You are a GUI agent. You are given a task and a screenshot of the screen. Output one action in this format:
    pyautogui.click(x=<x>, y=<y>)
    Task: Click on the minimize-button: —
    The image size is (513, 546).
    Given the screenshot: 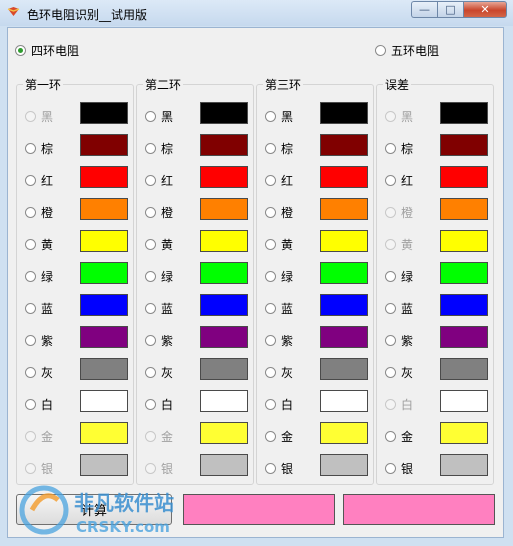 What is the action you would take?
    pyautogui.click(x=424, y=9)
    